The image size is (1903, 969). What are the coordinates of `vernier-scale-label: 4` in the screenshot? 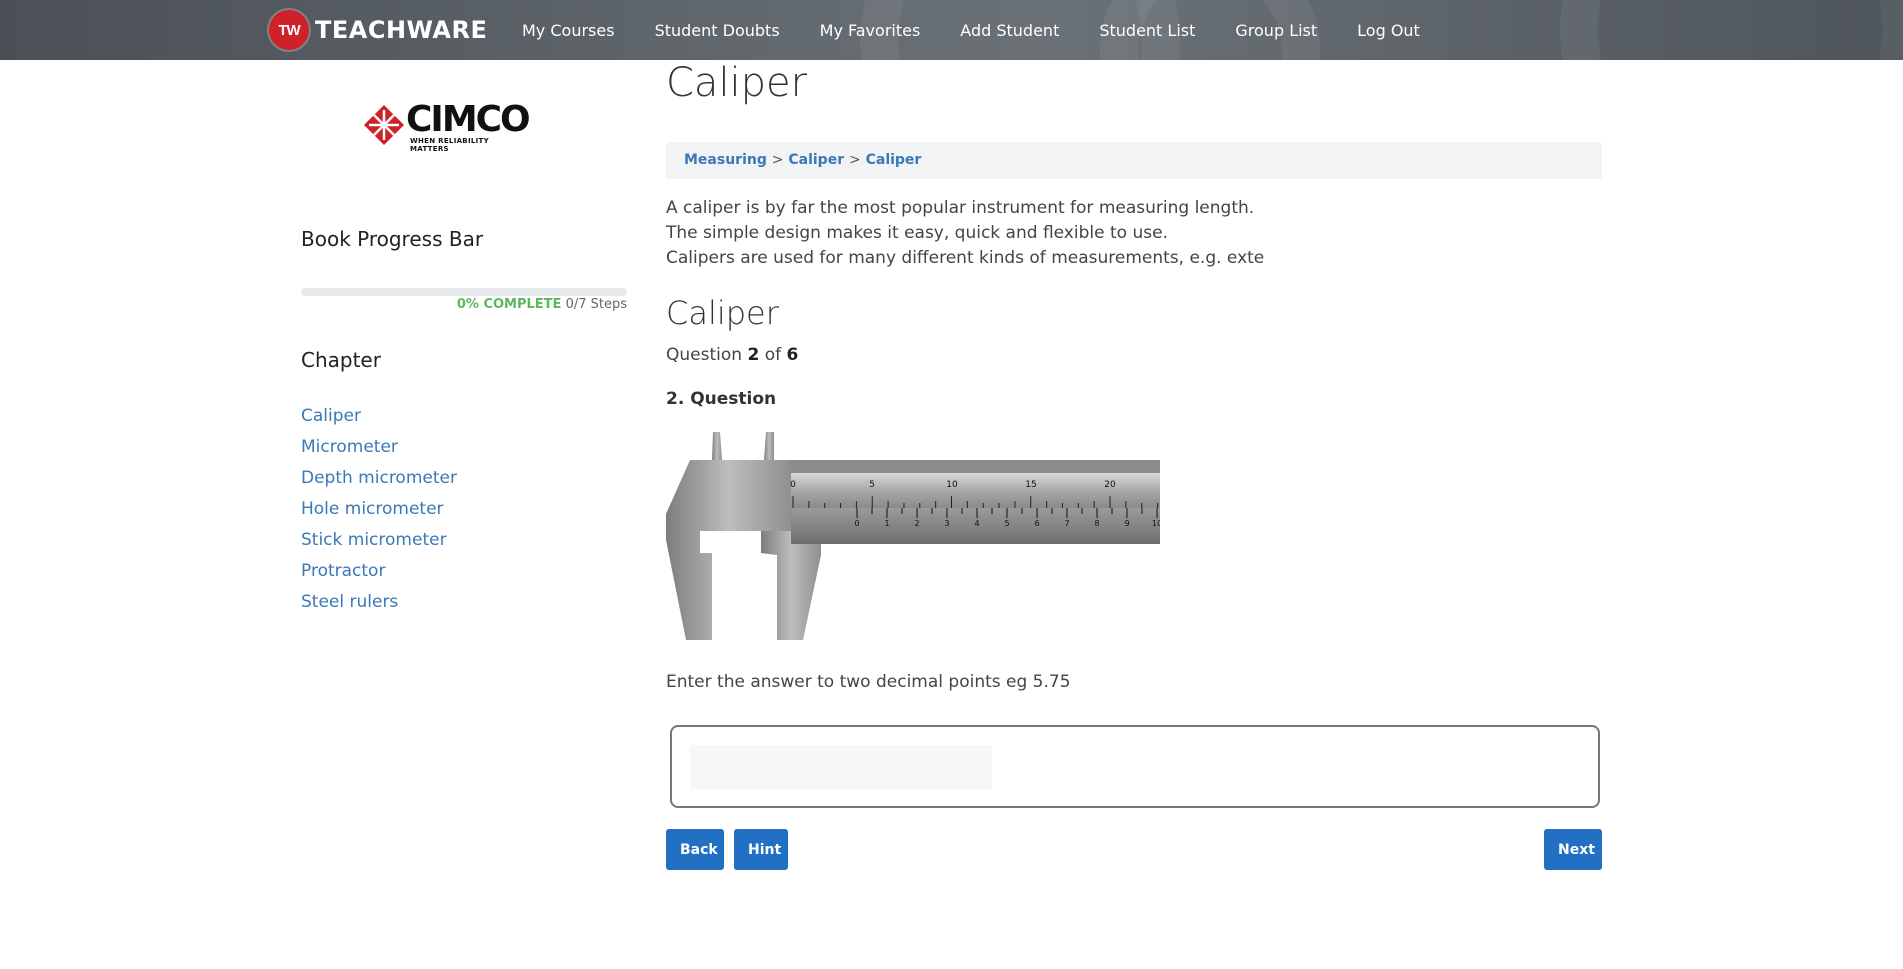 It's located at (976, 523).